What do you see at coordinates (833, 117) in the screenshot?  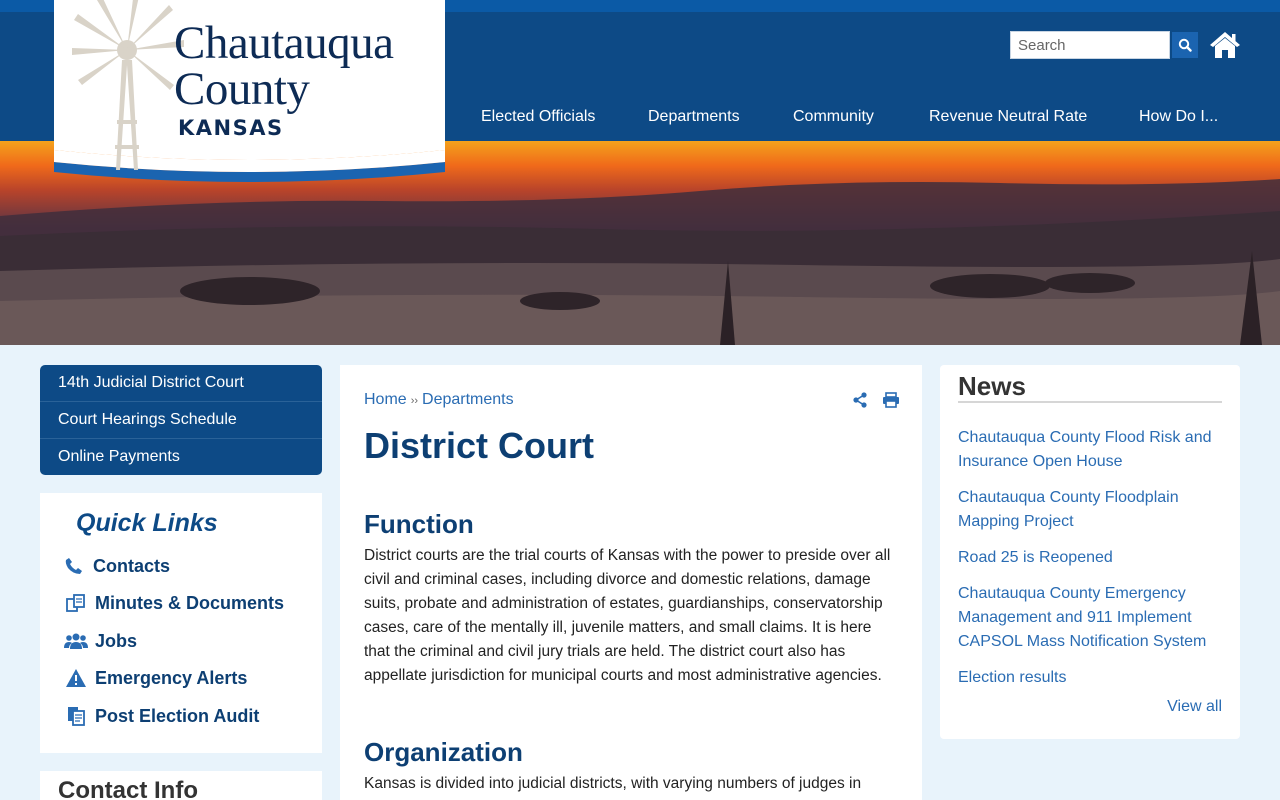 I see `nav-community: Community` at bounding box center [833, 117].